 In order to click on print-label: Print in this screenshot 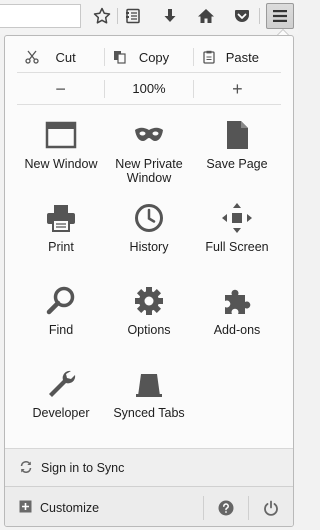, I will do `click(61, 247)`.